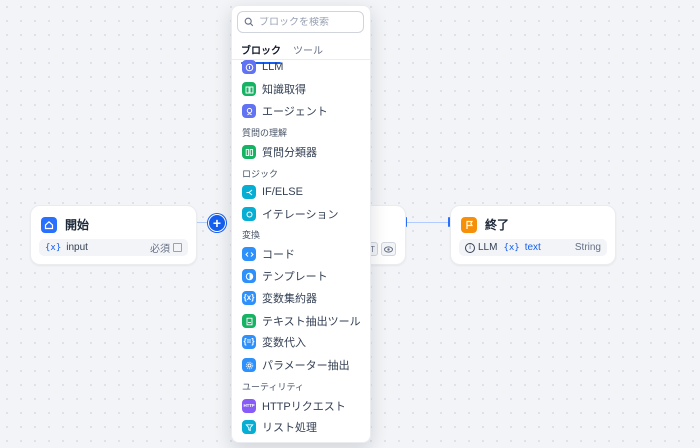 The image size is (700, 448). I want to click on assign-icon: {=}, so click(249, 342).